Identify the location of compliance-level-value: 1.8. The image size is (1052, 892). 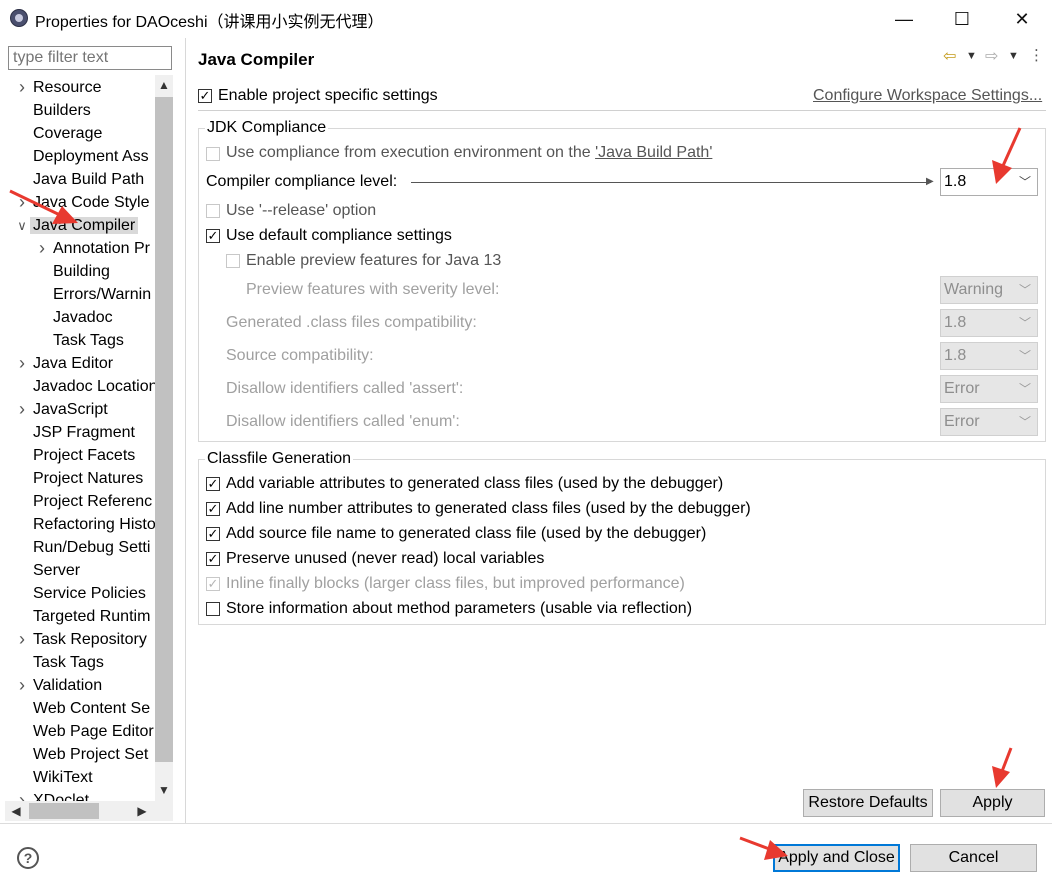
(955, 181).